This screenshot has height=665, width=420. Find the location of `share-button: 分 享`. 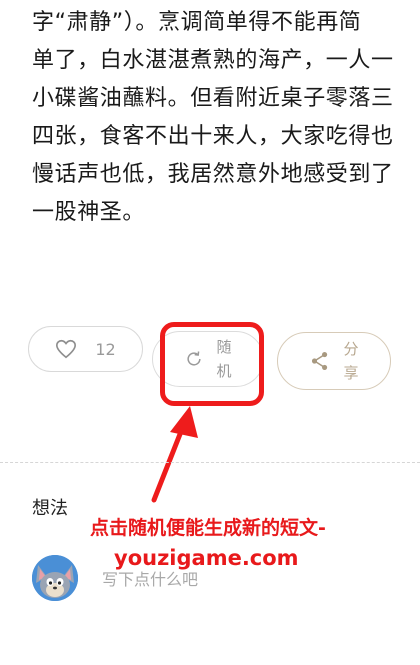

share-button: 分 享 is located at coordinates (334, 361).